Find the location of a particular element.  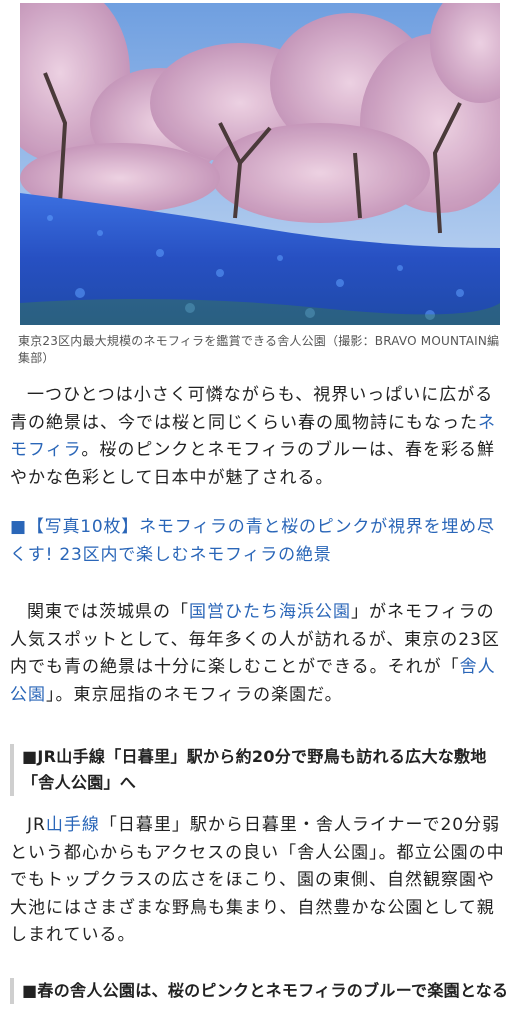

hitachi-park-link: 国営ひたち海浜公園 is located at coordinates (270, 612).